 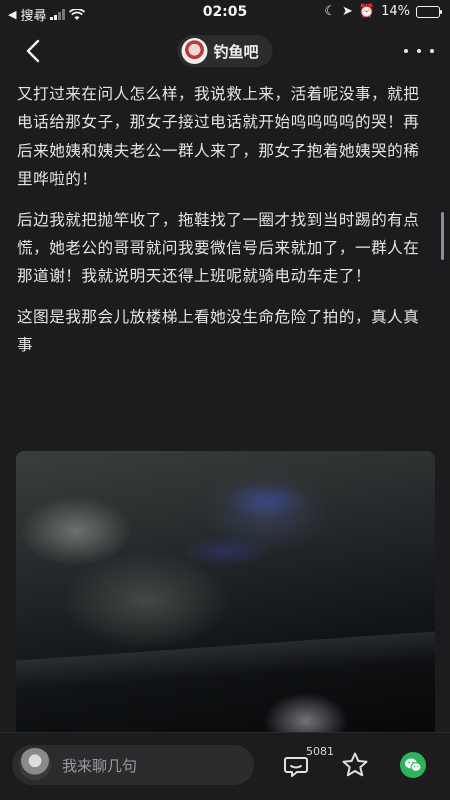 What do you see at coordinates (194, 51) in the screenshot?
I see `forum-avatar` at bounding box center [194, 51].